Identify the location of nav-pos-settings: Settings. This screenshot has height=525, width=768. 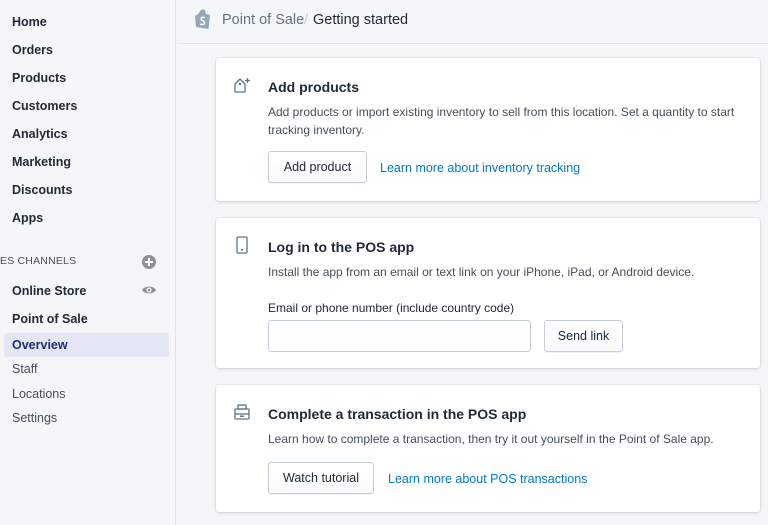
(34, 418).